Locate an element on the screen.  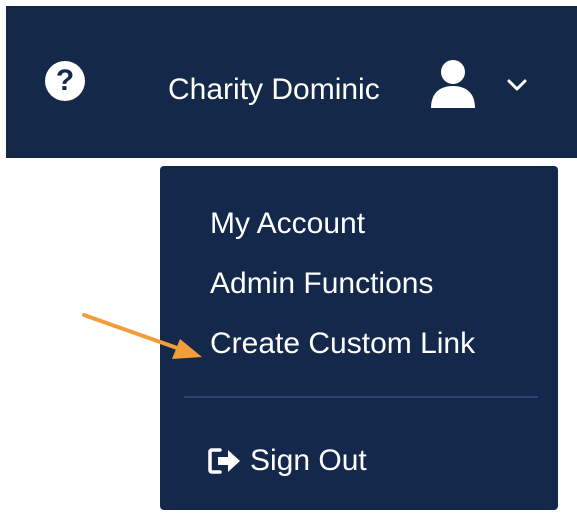
menu-divider is located at coordinates (361, 397).